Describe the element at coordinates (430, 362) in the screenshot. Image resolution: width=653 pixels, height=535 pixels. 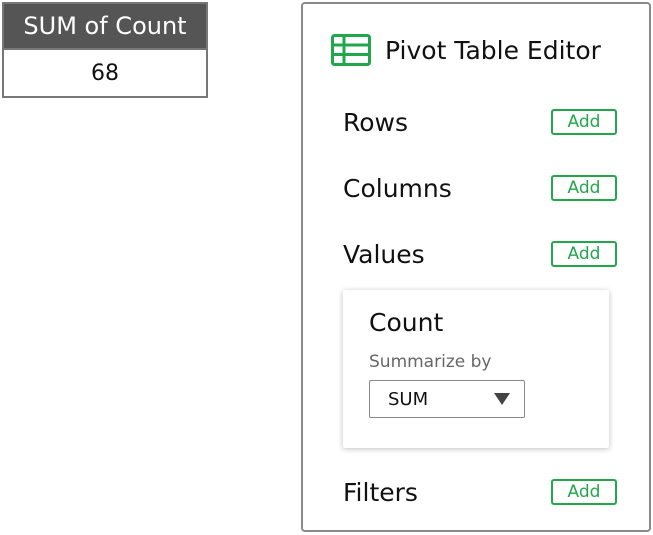
I see `summarize-by-label: Summarize by` at that location.